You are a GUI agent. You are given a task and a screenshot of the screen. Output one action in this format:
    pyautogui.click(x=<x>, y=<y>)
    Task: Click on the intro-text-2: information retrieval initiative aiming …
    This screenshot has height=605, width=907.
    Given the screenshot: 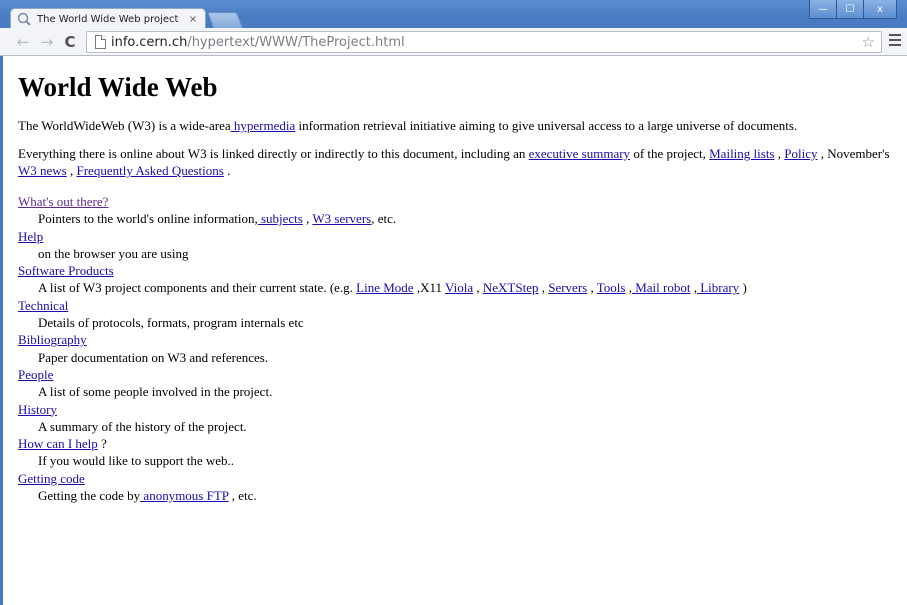 What is the action you would take?
    pyautogui.click(x=546, y=125)
    